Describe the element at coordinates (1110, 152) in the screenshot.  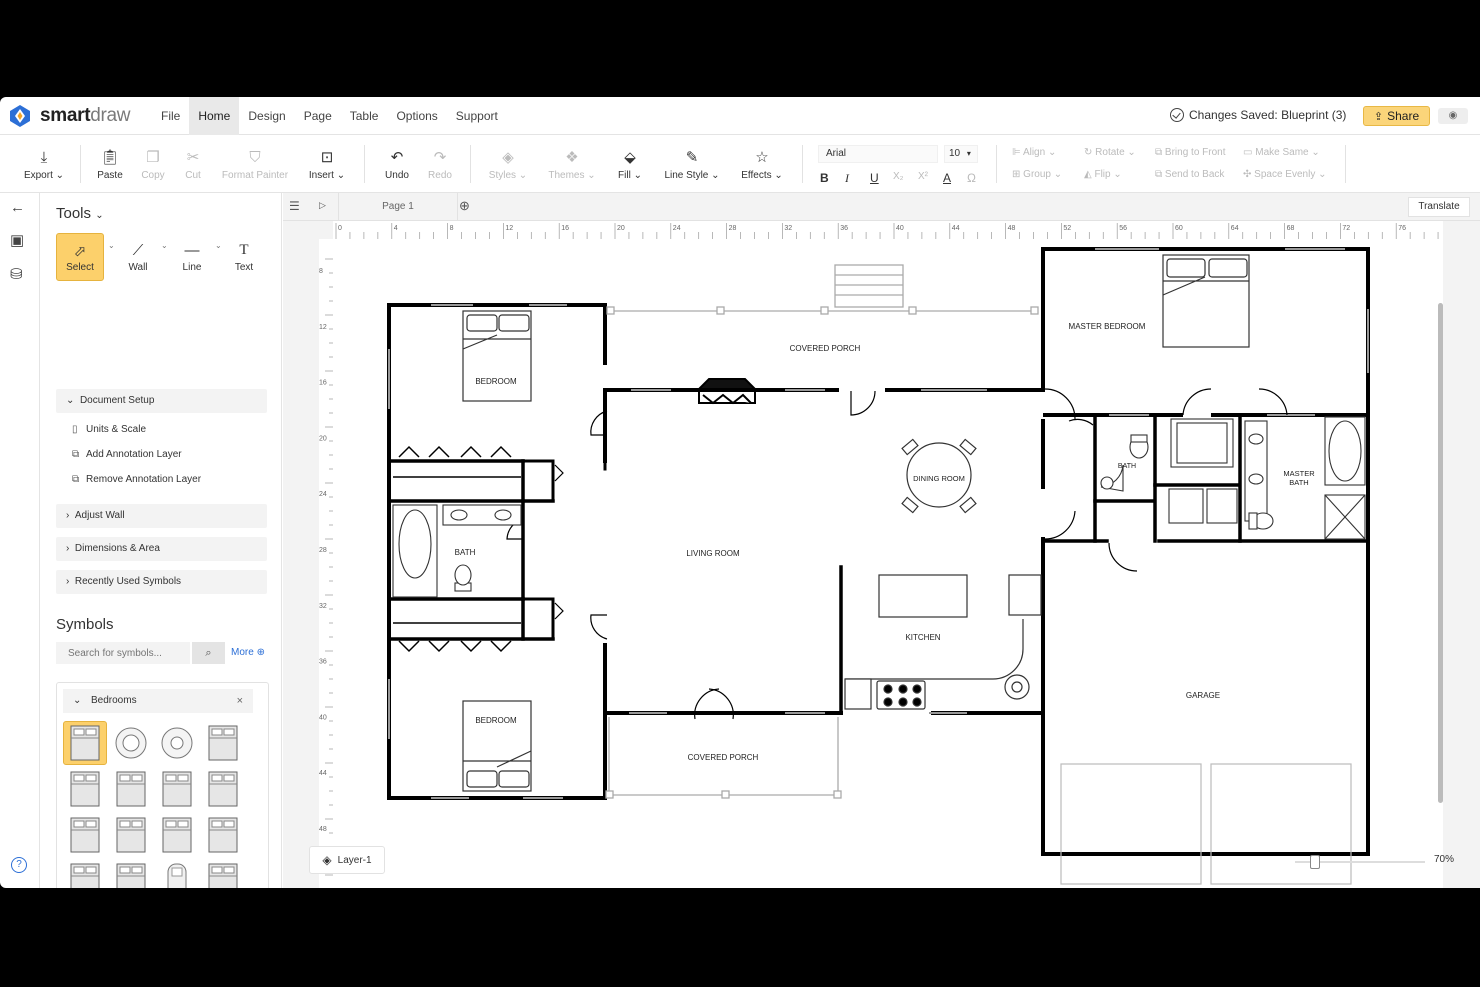
I see `rotate-button: ↻ Rotate ⌄` at that location.